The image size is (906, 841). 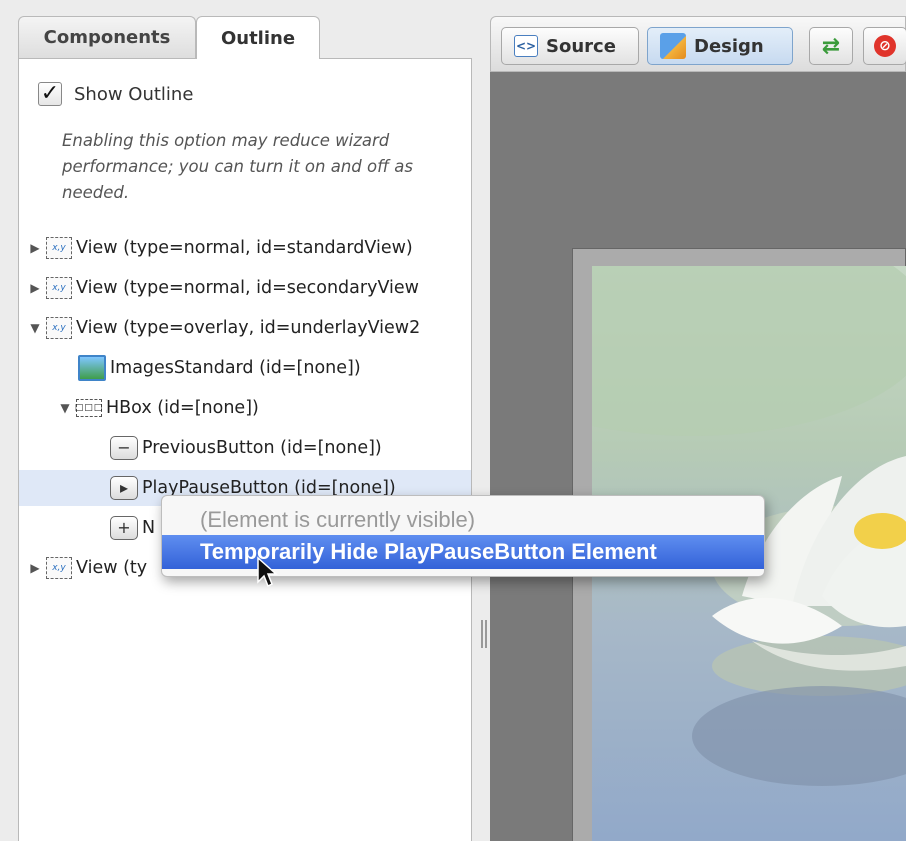 I want to click on show-outline-option: ✓ Show Outline, so click(x=115, y=94).